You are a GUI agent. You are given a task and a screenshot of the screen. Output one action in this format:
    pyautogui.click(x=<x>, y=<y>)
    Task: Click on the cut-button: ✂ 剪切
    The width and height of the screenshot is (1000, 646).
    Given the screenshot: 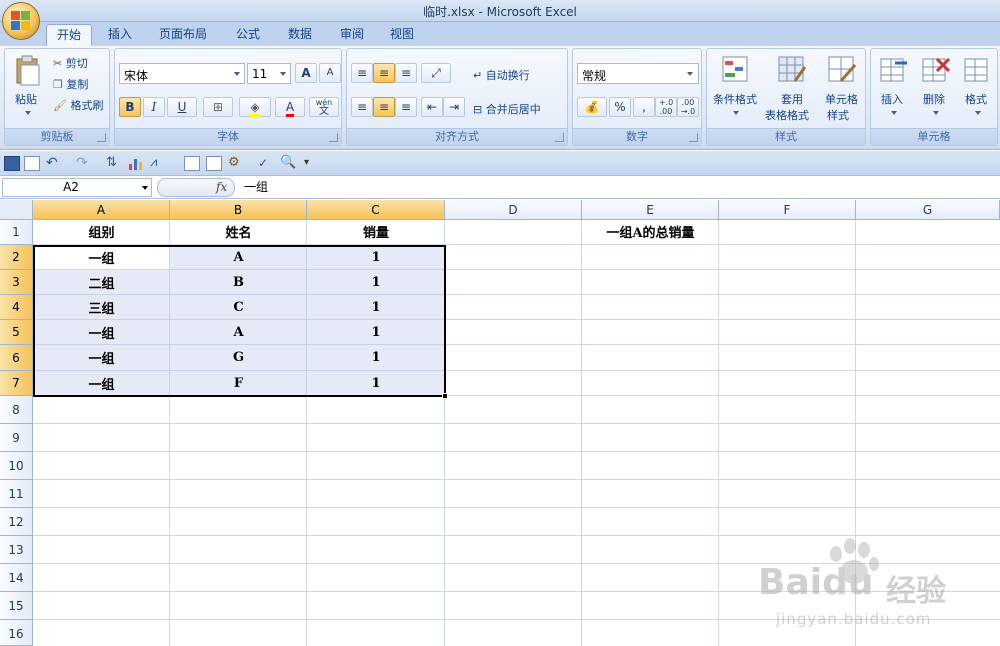 What is the action you would take?
    pyautogui.click(x=70, y=63)
    